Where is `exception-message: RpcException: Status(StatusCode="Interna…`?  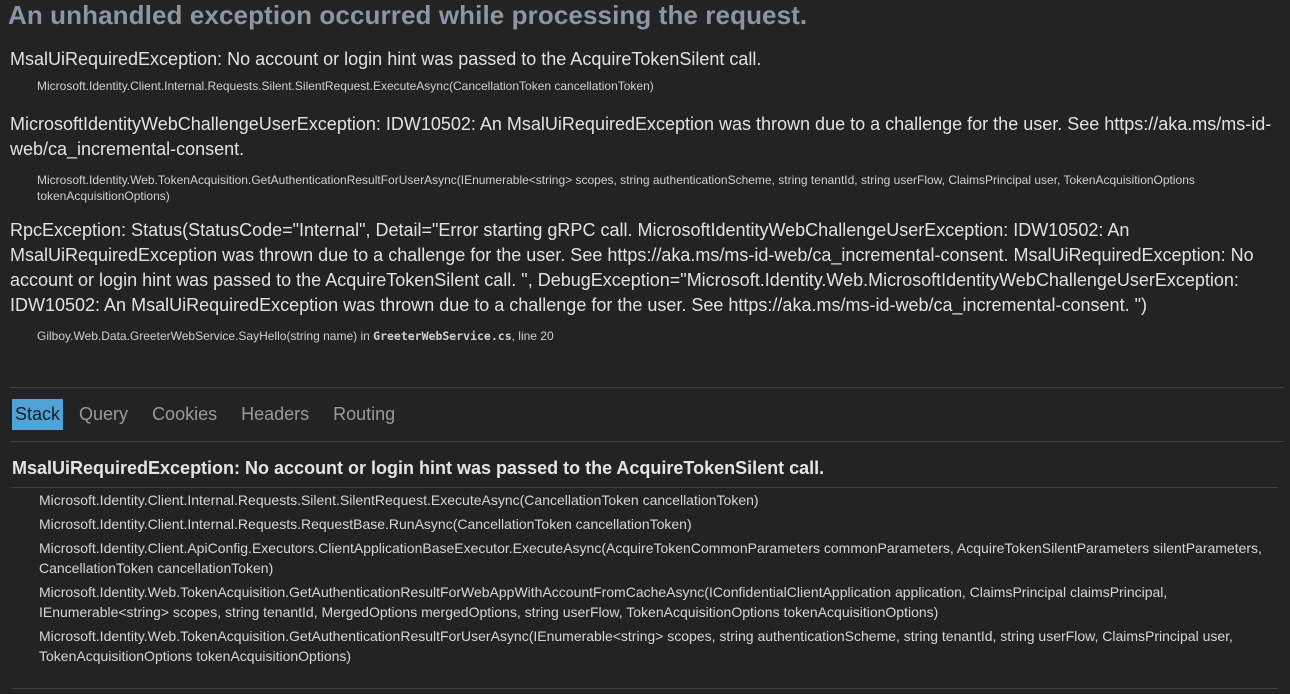
exception-message: RpcException: Status(StatusCode="Interna… is located at coordinates (632, 267).